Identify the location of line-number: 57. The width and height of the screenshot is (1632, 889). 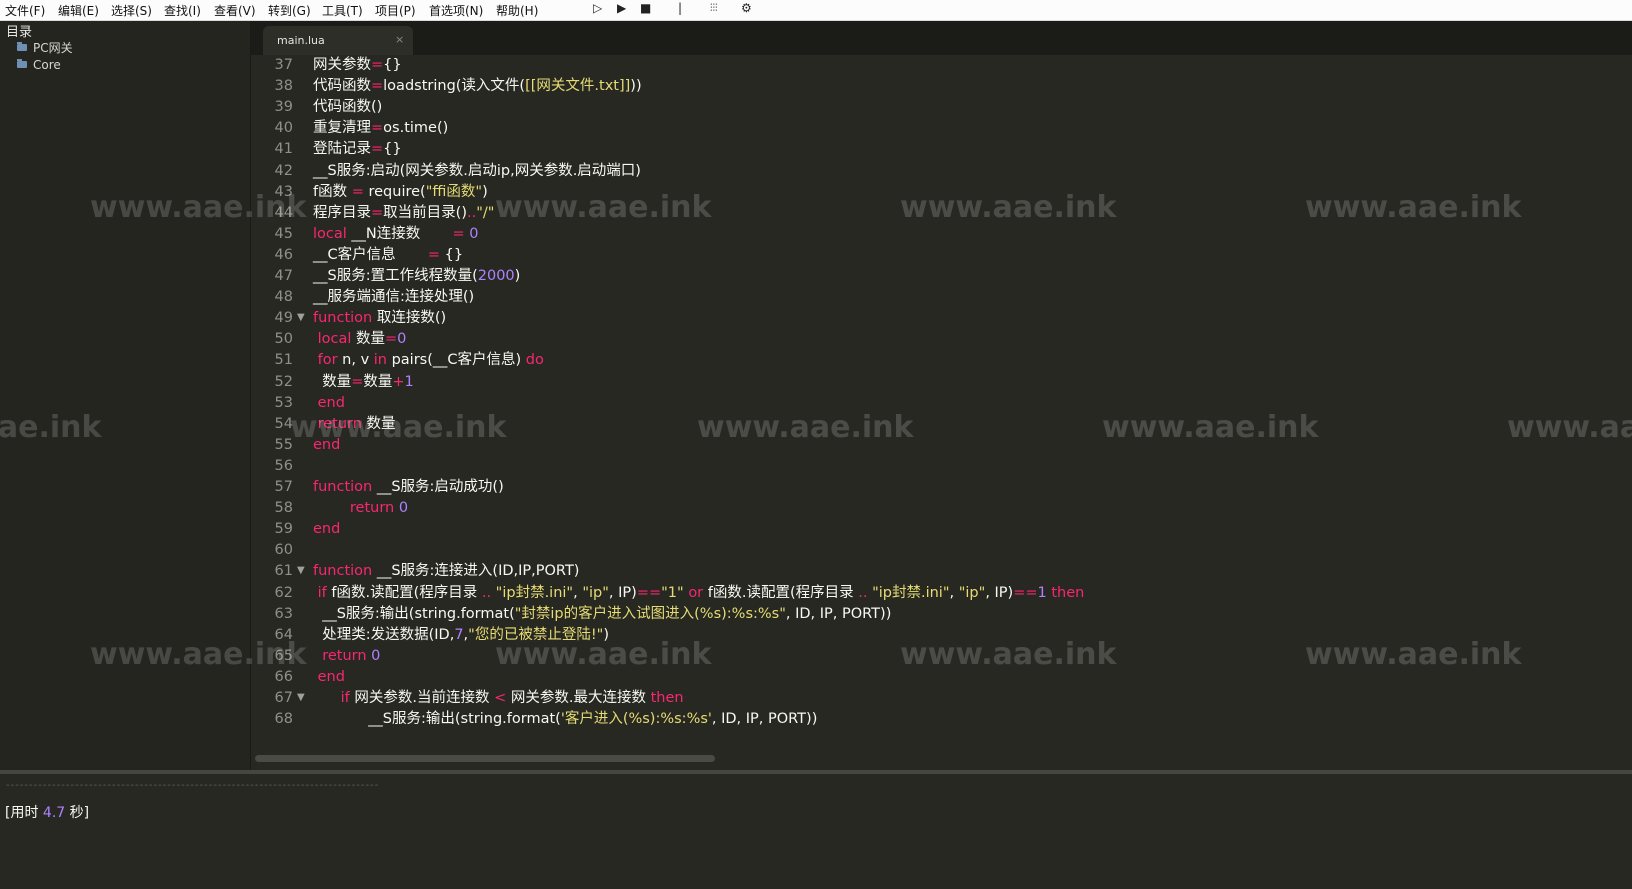
(283, 487).